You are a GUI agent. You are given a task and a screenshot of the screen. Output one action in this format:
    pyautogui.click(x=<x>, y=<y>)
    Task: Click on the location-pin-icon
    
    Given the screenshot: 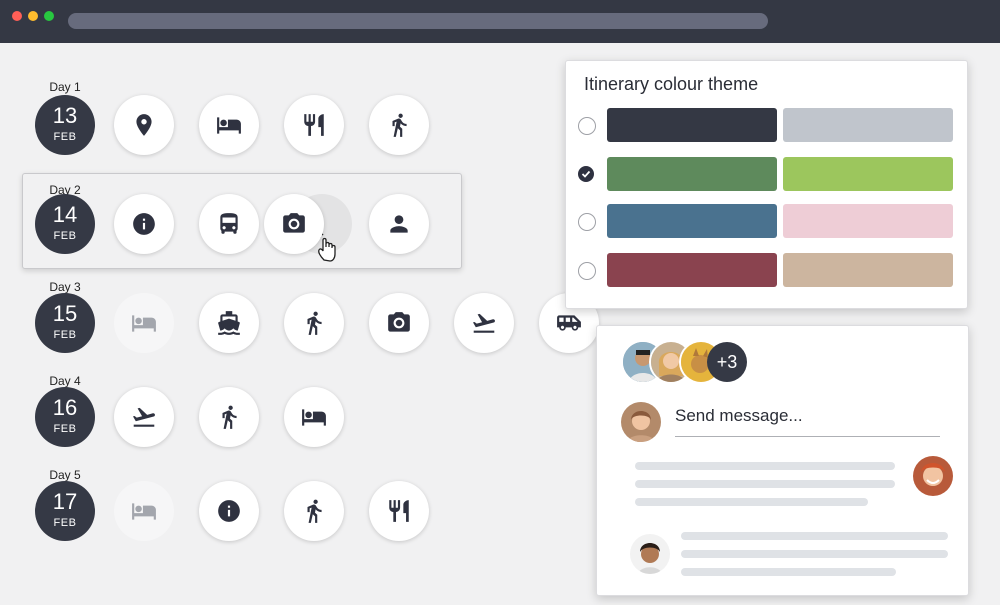 What is the action you would take?
    pyautogui.click(x=144, y=125)
    